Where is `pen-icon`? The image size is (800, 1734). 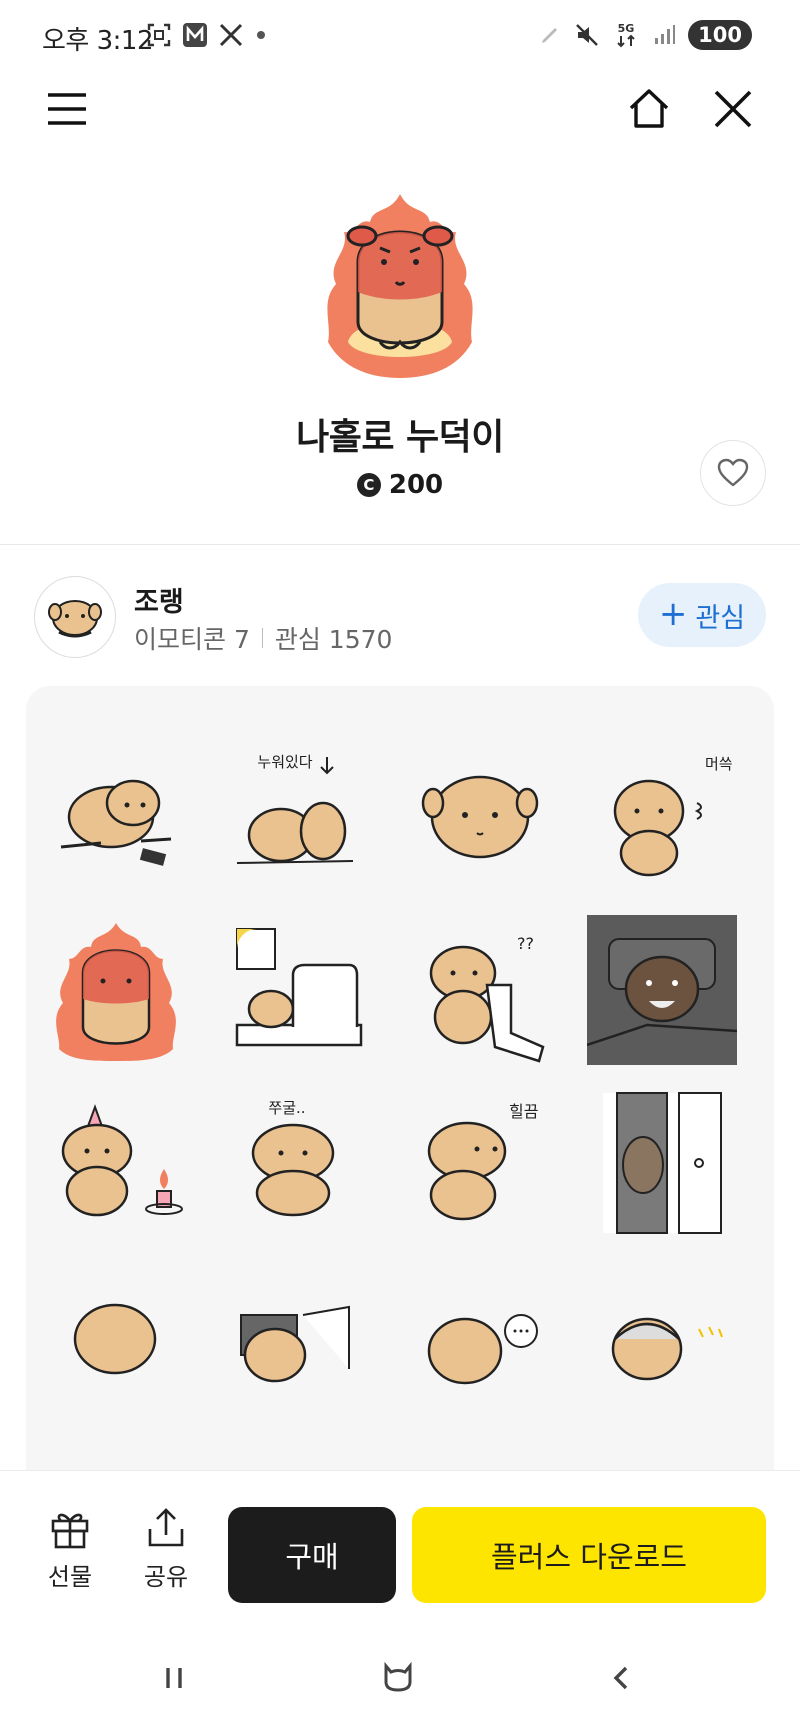
pen-icon is located at coordinates (550, 35).